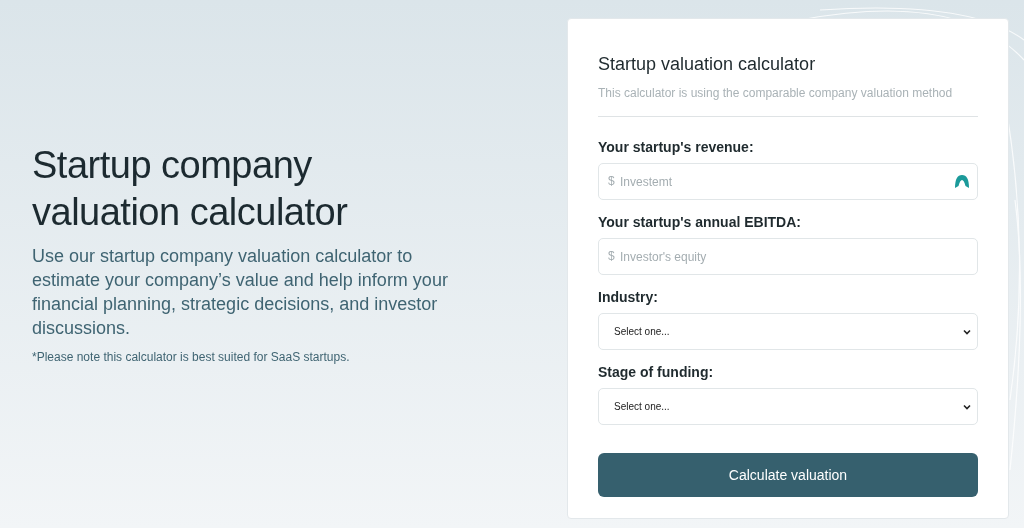 Image resolution: width=1024 pixels, height=528 pixels. Describe the element at coordinates (707, 64) in the screenshot. I see `card-title: Startup valuation calculator` at that location.